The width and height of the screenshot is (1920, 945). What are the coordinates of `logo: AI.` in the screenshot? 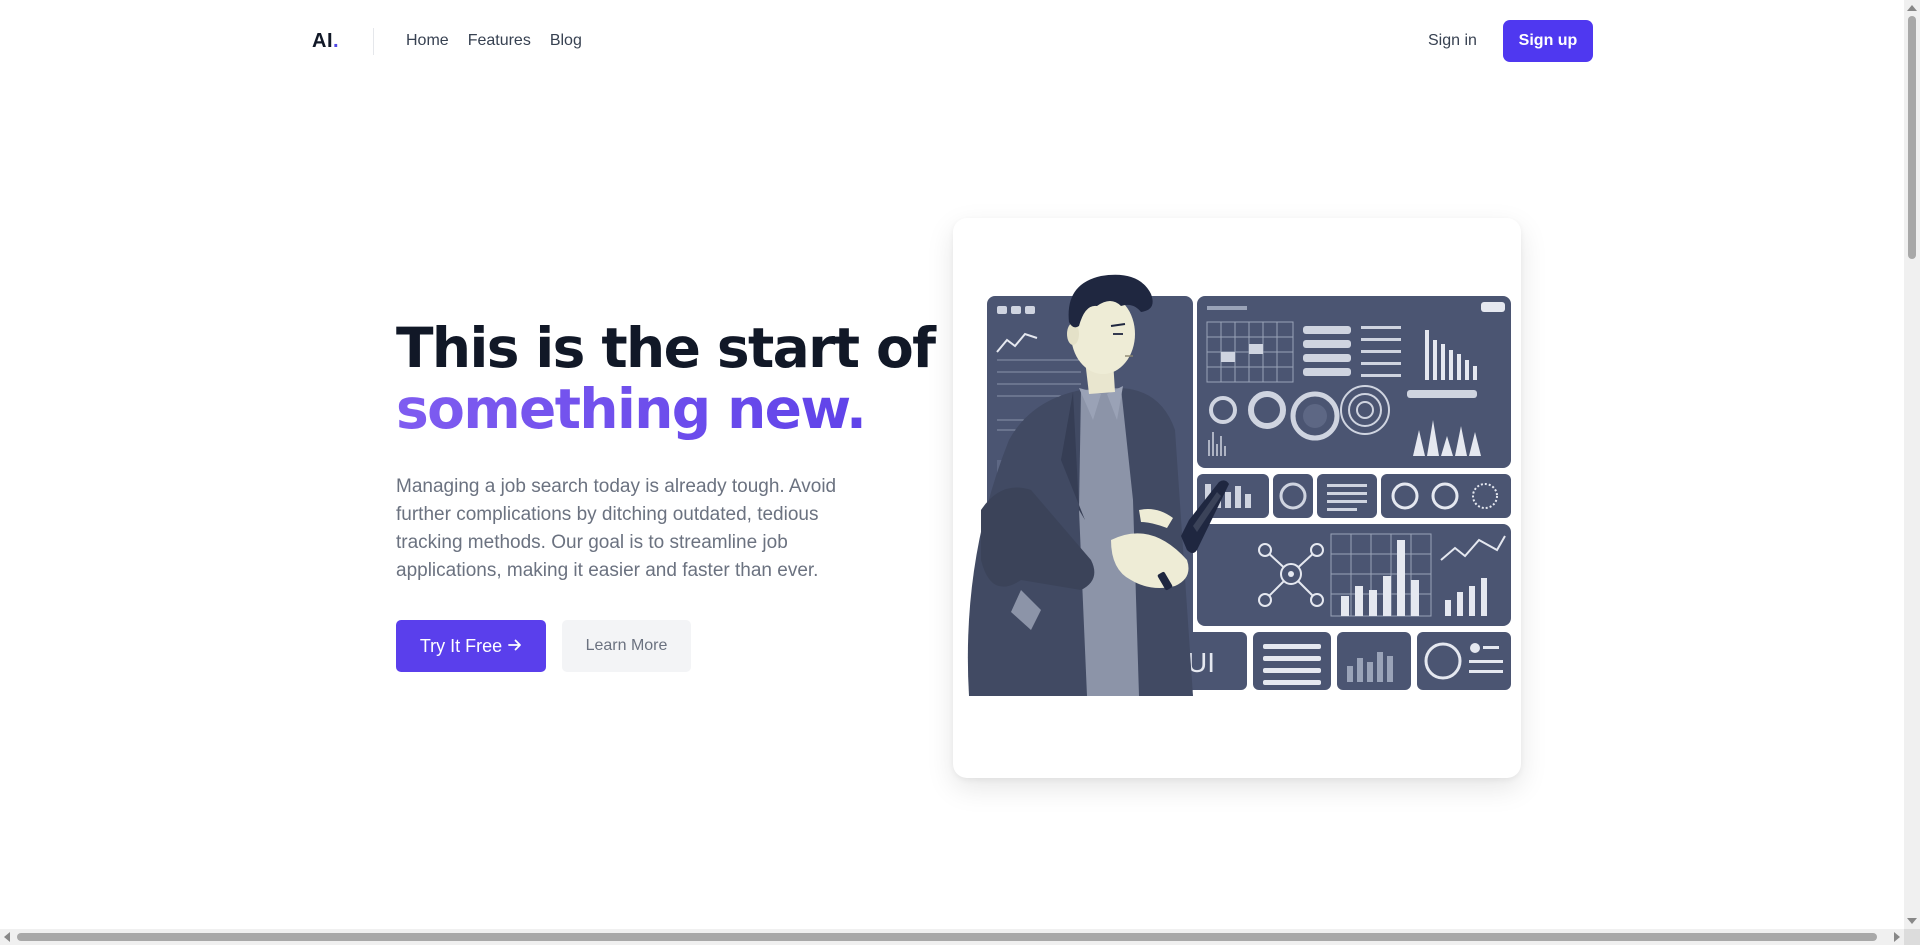 It's located at (325, 41).